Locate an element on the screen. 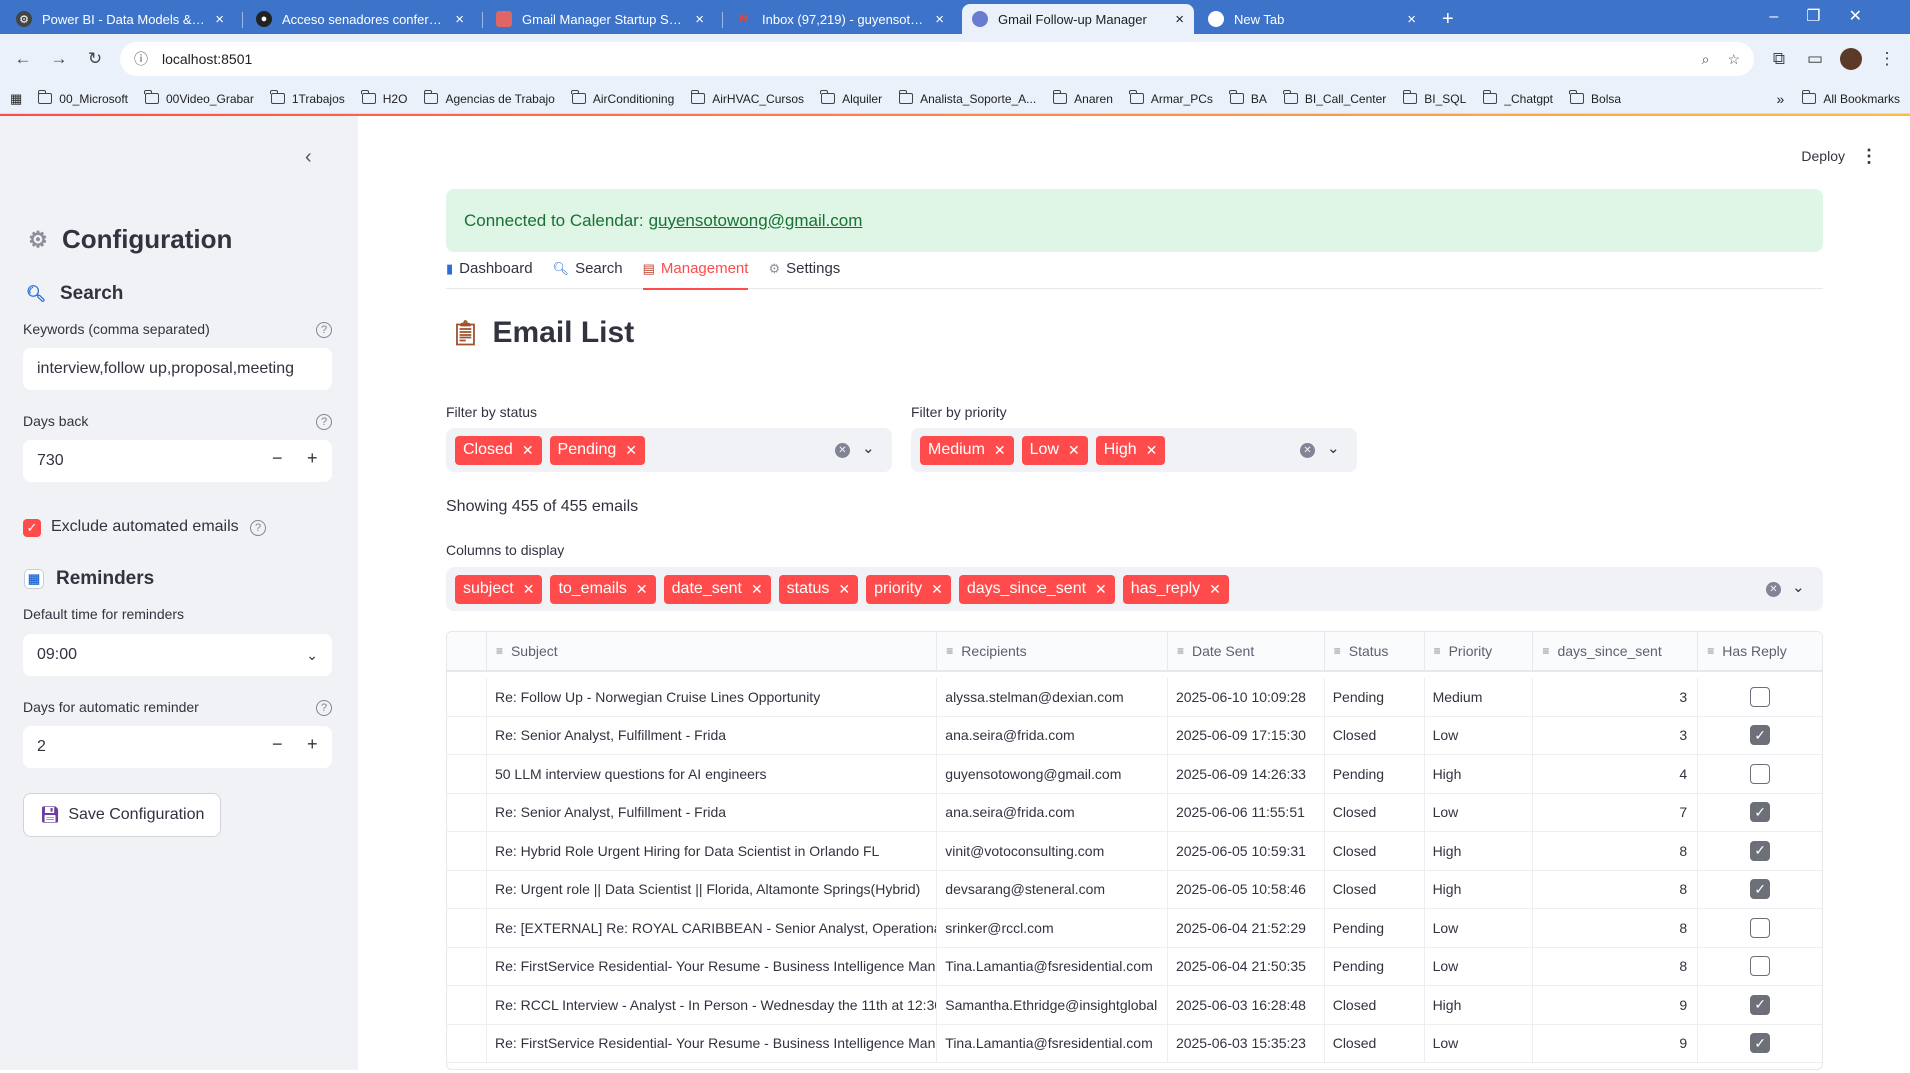  chevron-down-icon: ⌄ is located at coordinates (1798, 587).